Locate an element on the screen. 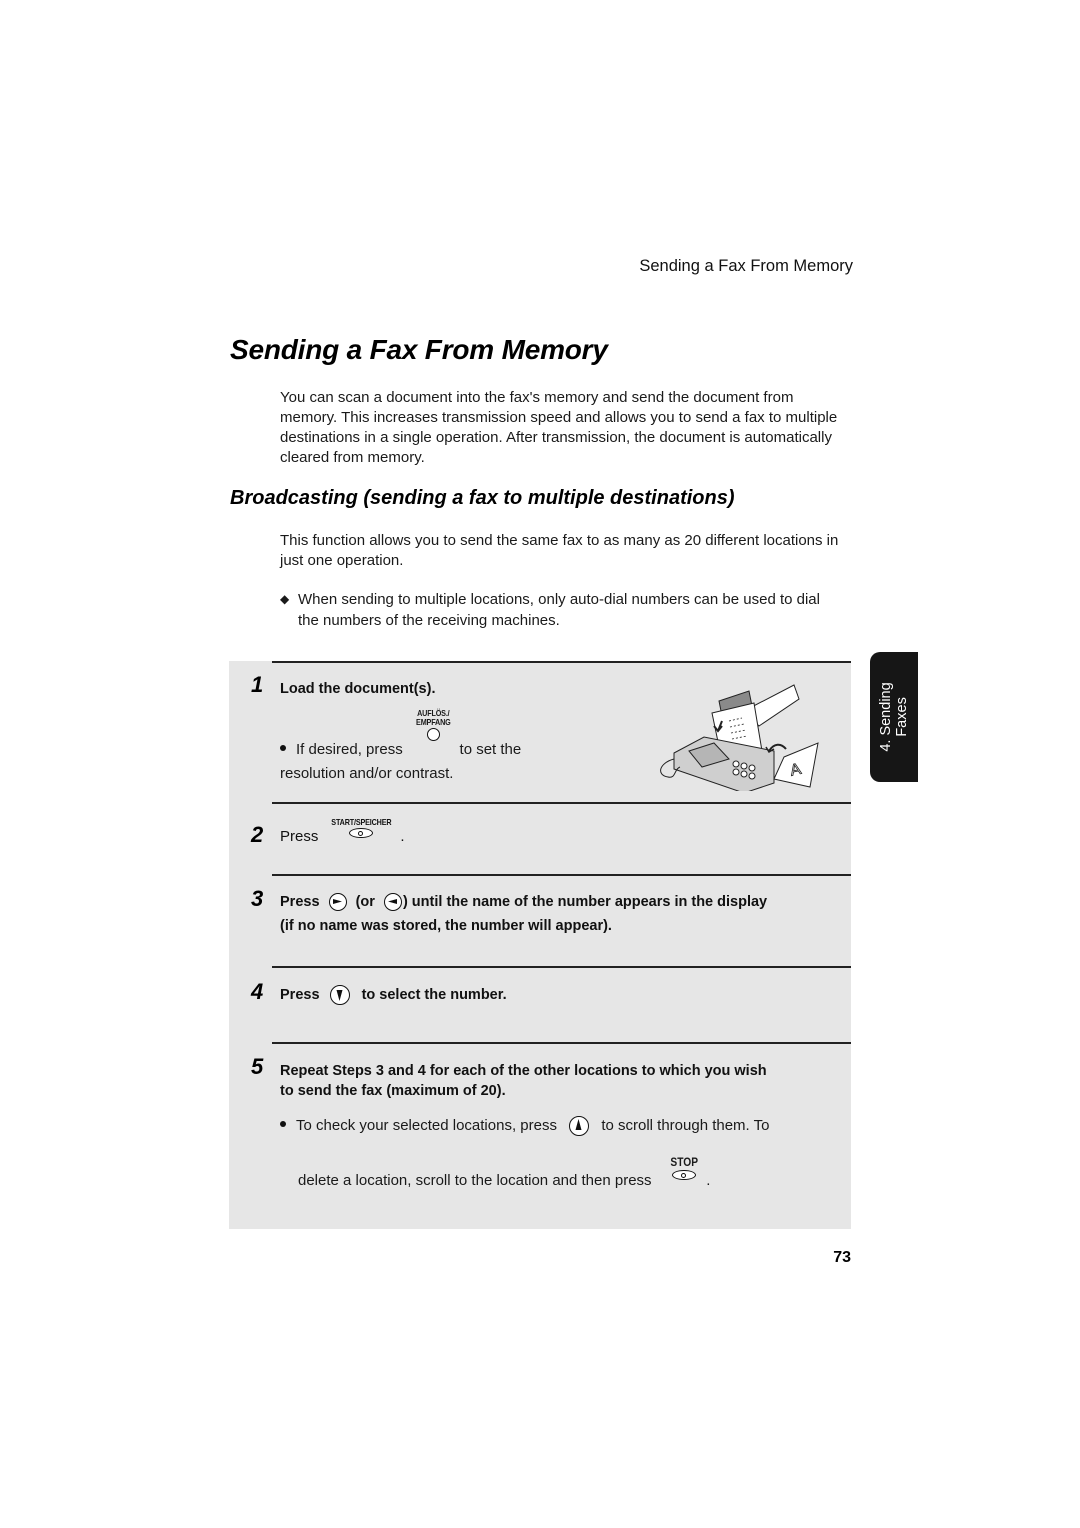  chapter-tab-line1: 4. Sending is located at coordinates (886, 717).